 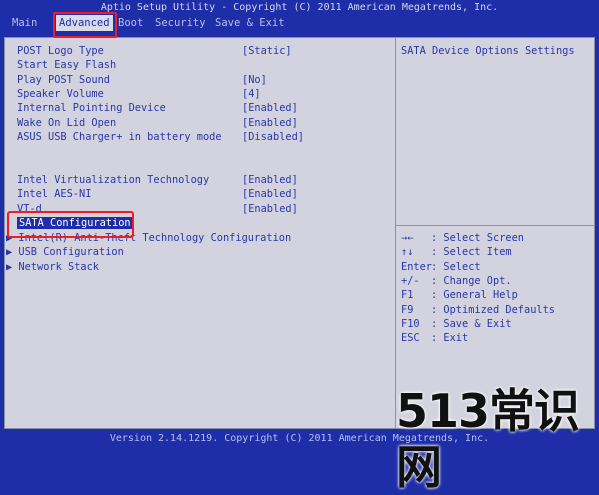 What do you see at coordinates (180, 23) in the screenshot?
I see `tab-security: Security` at bounding box center [180, 23].